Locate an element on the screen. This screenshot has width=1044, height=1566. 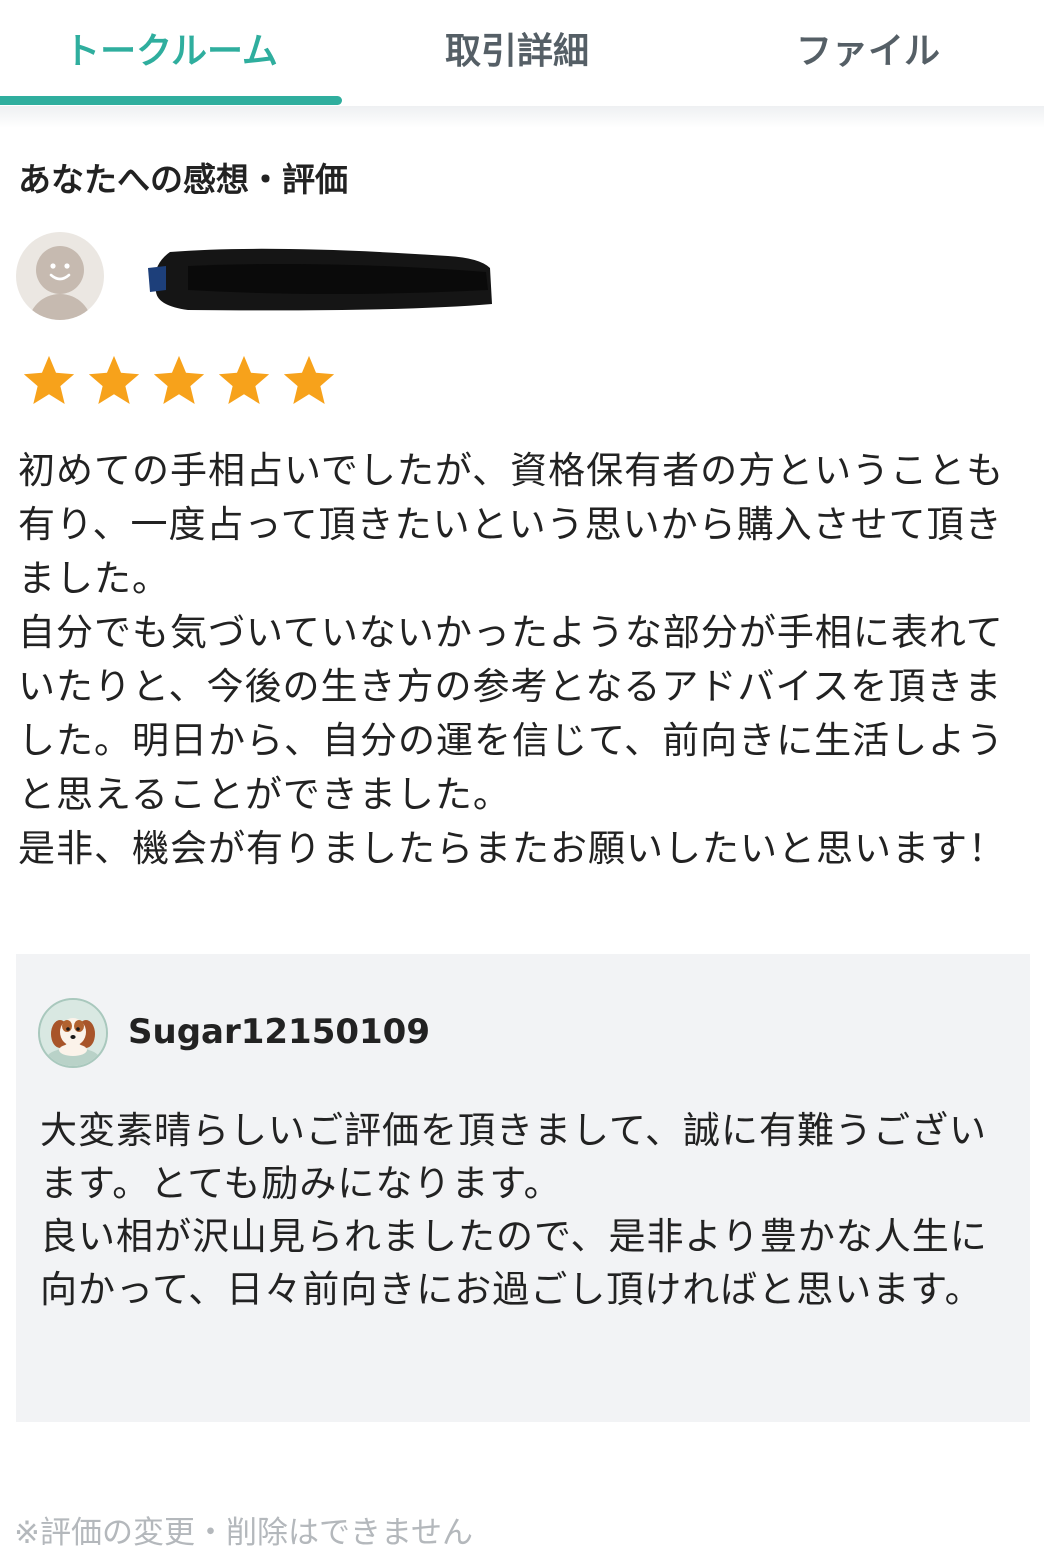
active-tab-indicator is located at coordinates (171, 100).